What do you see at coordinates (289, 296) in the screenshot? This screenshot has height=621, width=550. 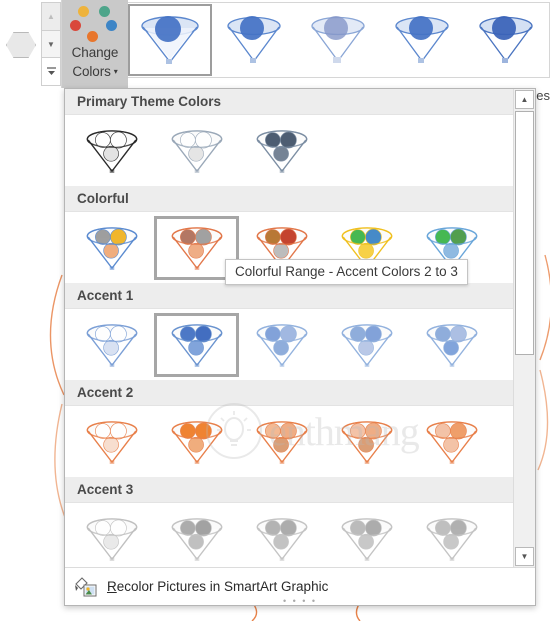 I see `section-header-accent-1: Accent 1` at bounding box center [289, 296].